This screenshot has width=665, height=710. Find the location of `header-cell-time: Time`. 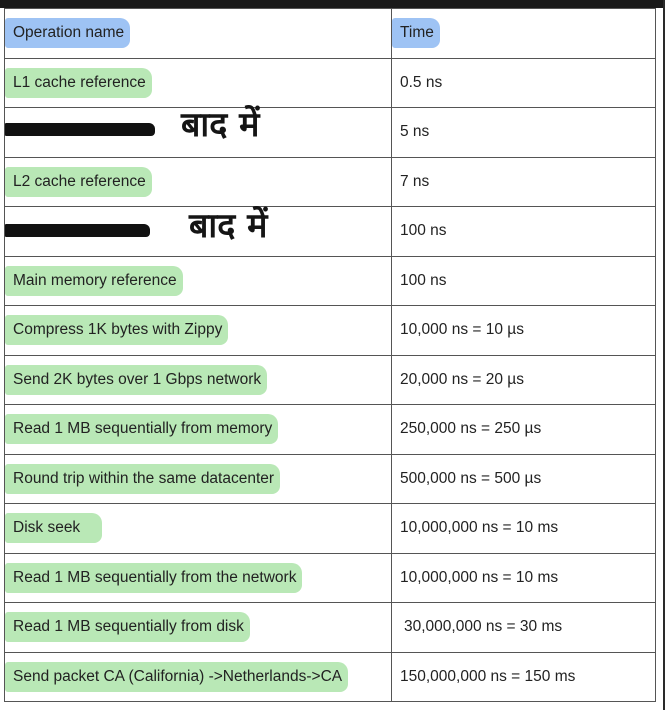

header-cell-time: Time is located at coordinates (523, 33).